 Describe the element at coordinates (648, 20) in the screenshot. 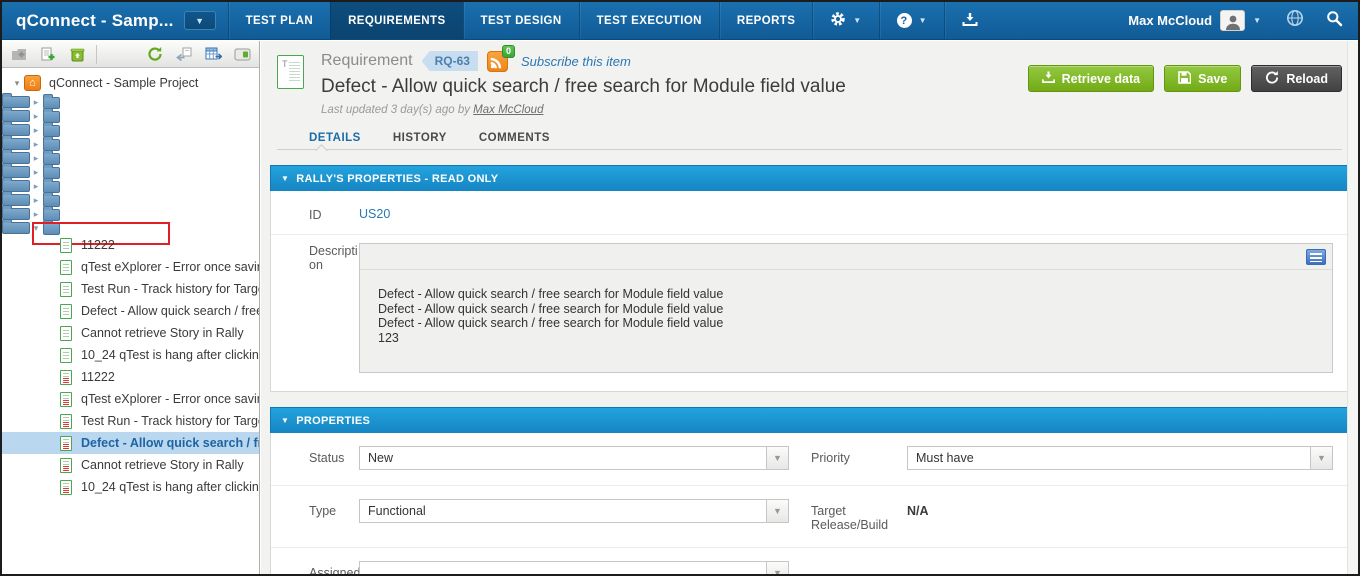

I see `nav-test-execution: TEST EXECUTION` at that location.